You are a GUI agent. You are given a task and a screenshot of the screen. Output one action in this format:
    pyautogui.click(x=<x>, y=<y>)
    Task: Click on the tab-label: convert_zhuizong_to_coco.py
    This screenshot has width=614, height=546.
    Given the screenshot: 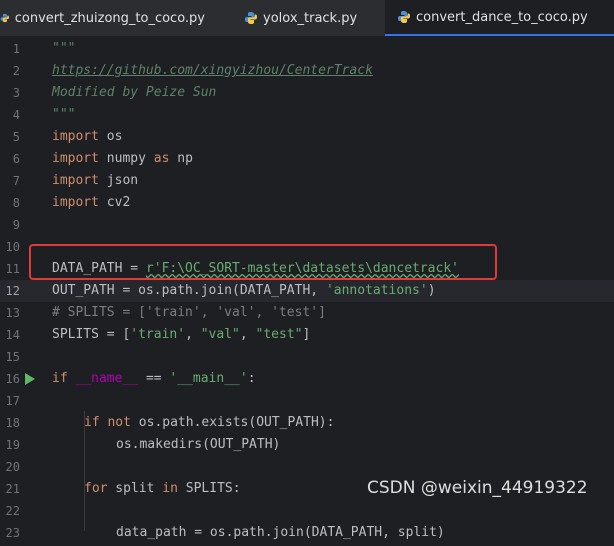 What is the action you would take?
    pyautogui.click(x=109, y=18)
    